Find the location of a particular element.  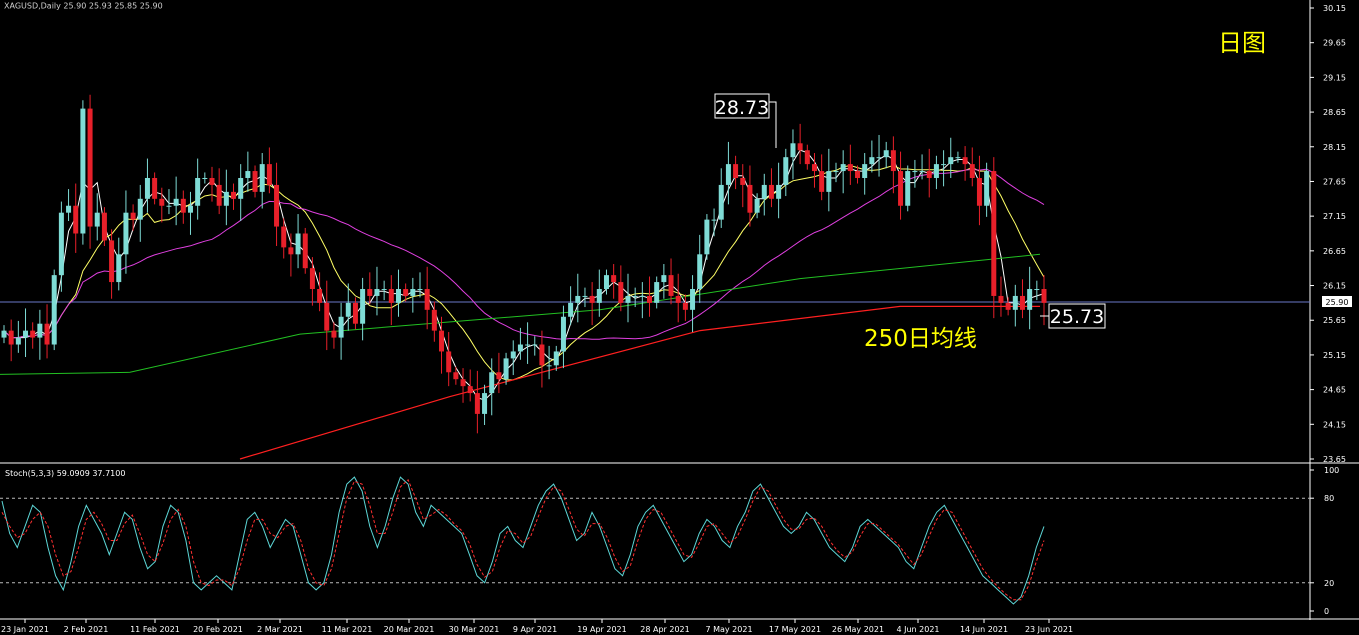

time-tick-label: 20 Feb 2021 is located at coordinates (218, 629).